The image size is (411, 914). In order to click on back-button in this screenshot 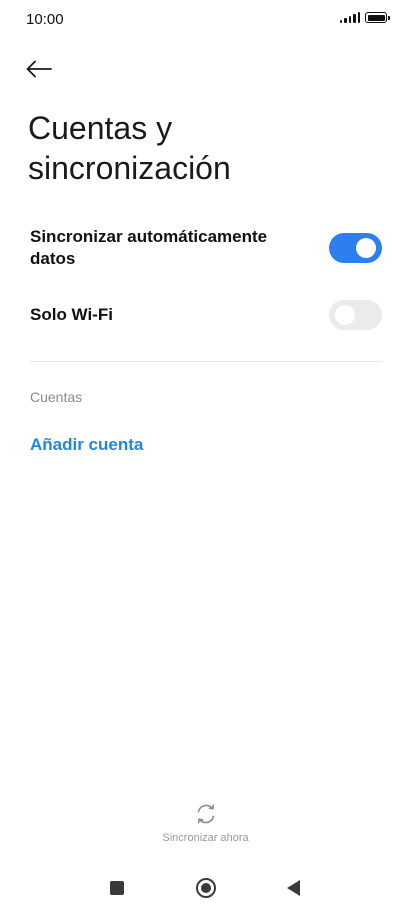, I will do `click(43, 69)`.